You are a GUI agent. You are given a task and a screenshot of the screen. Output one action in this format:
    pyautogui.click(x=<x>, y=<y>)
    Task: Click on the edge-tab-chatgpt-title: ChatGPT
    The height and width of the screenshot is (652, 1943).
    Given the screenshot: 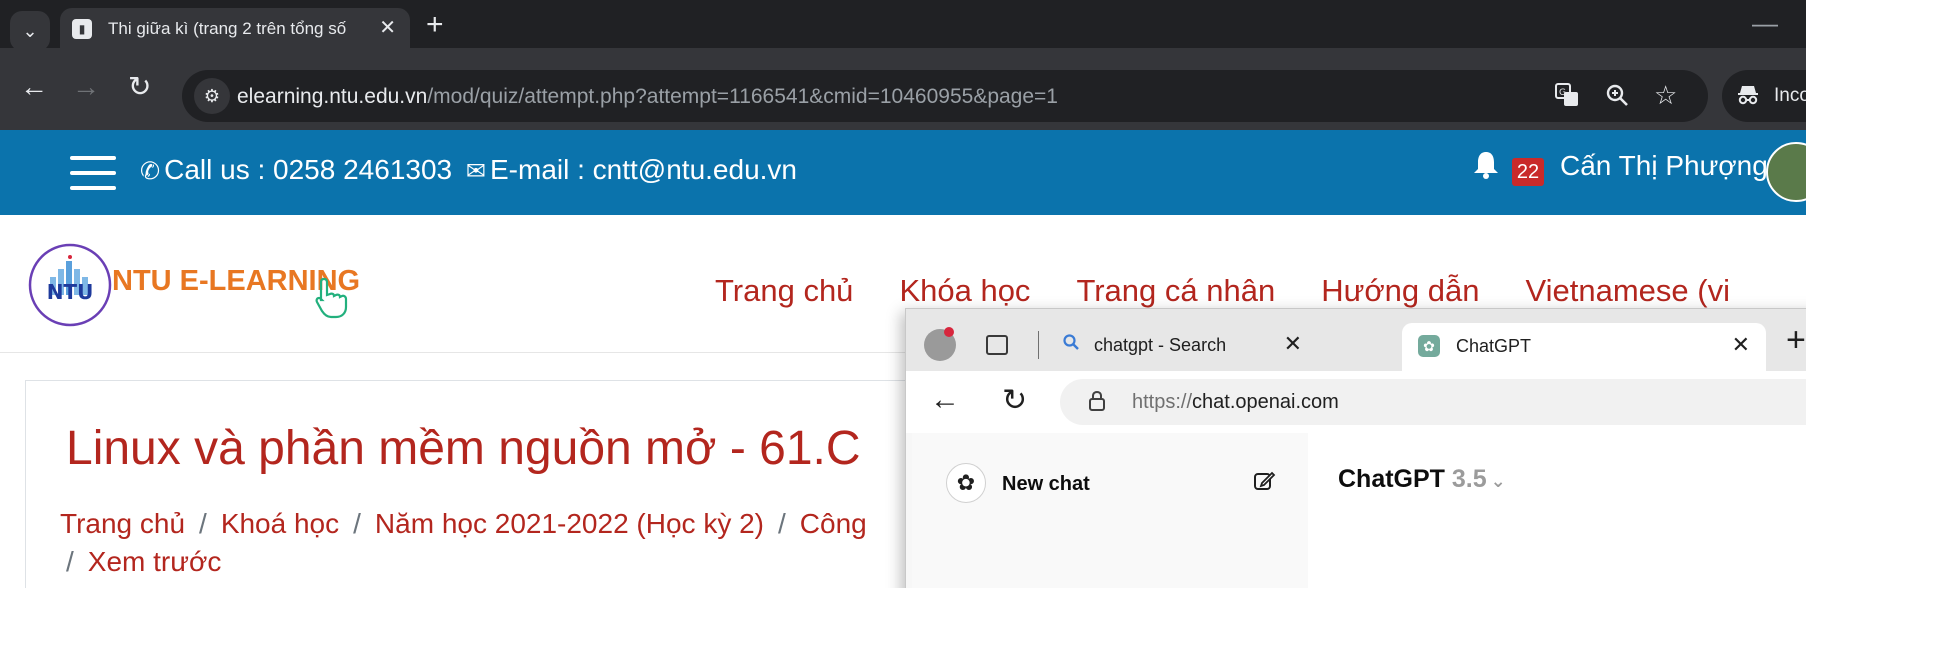 What is the action you would take?
    pyautogui.click(x=1494, y=346)
    